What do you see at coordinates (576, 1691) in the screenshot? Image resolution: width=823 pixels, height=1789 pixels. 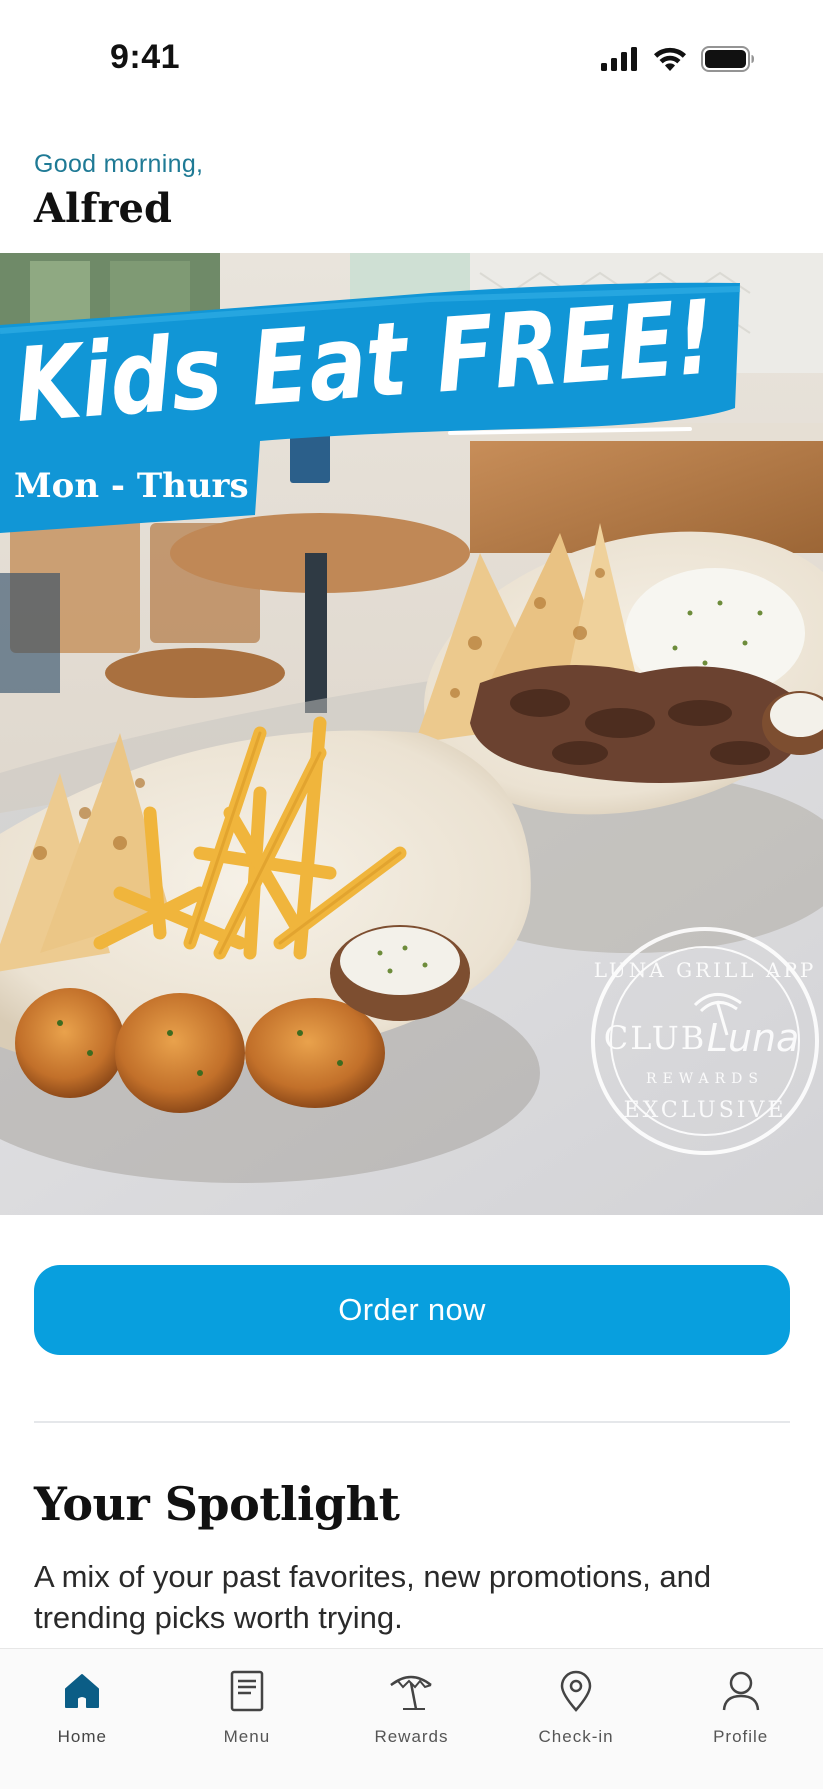 I see `location-pin-icon` at bounding box center [576, 1691].